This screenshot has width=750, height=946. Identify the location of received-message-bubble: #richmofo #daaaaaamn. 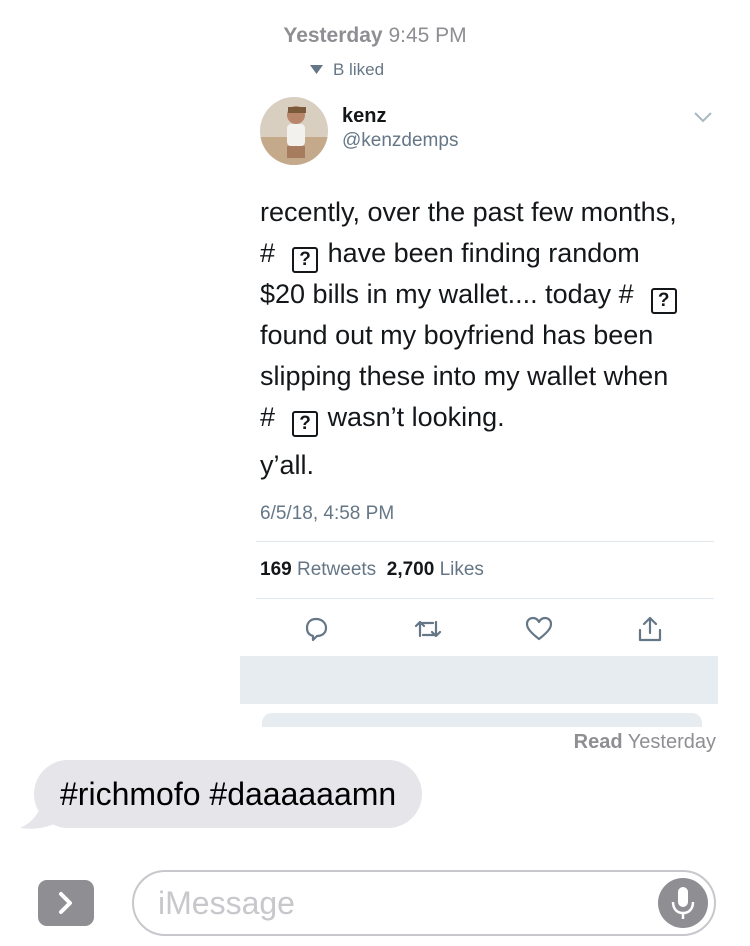
(228, 794).